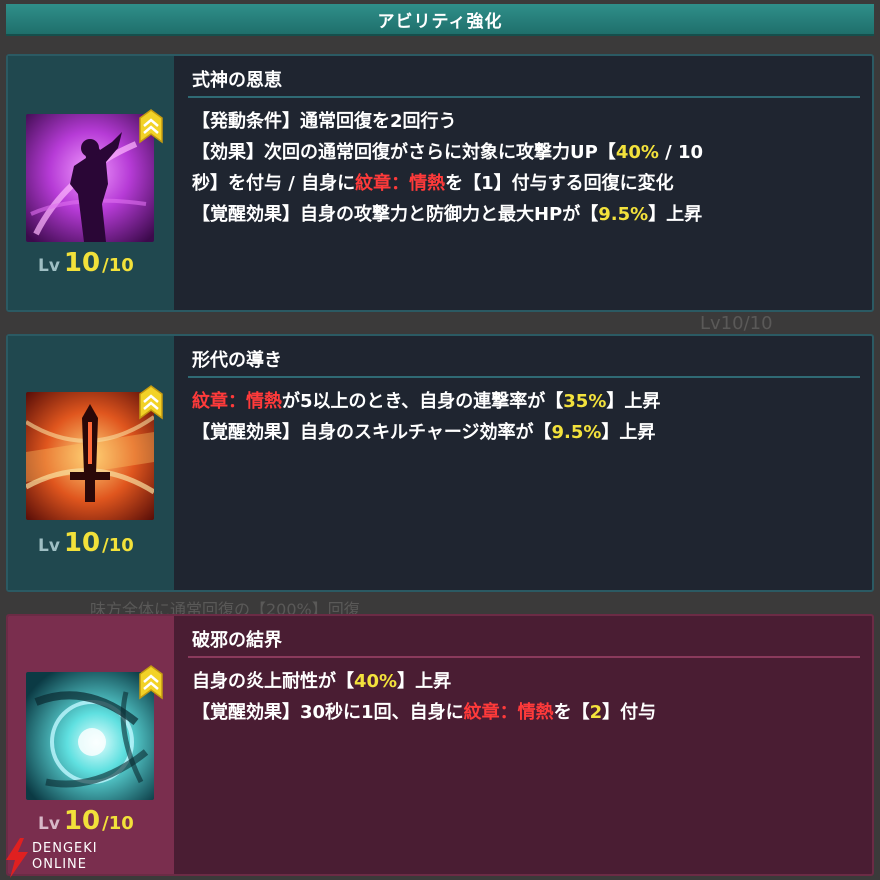 The image size is (880, 880). What do you see at coordinates (681, 152) in the screenshot?
I see `description-text: / 10` at bounding box center [681, 152].